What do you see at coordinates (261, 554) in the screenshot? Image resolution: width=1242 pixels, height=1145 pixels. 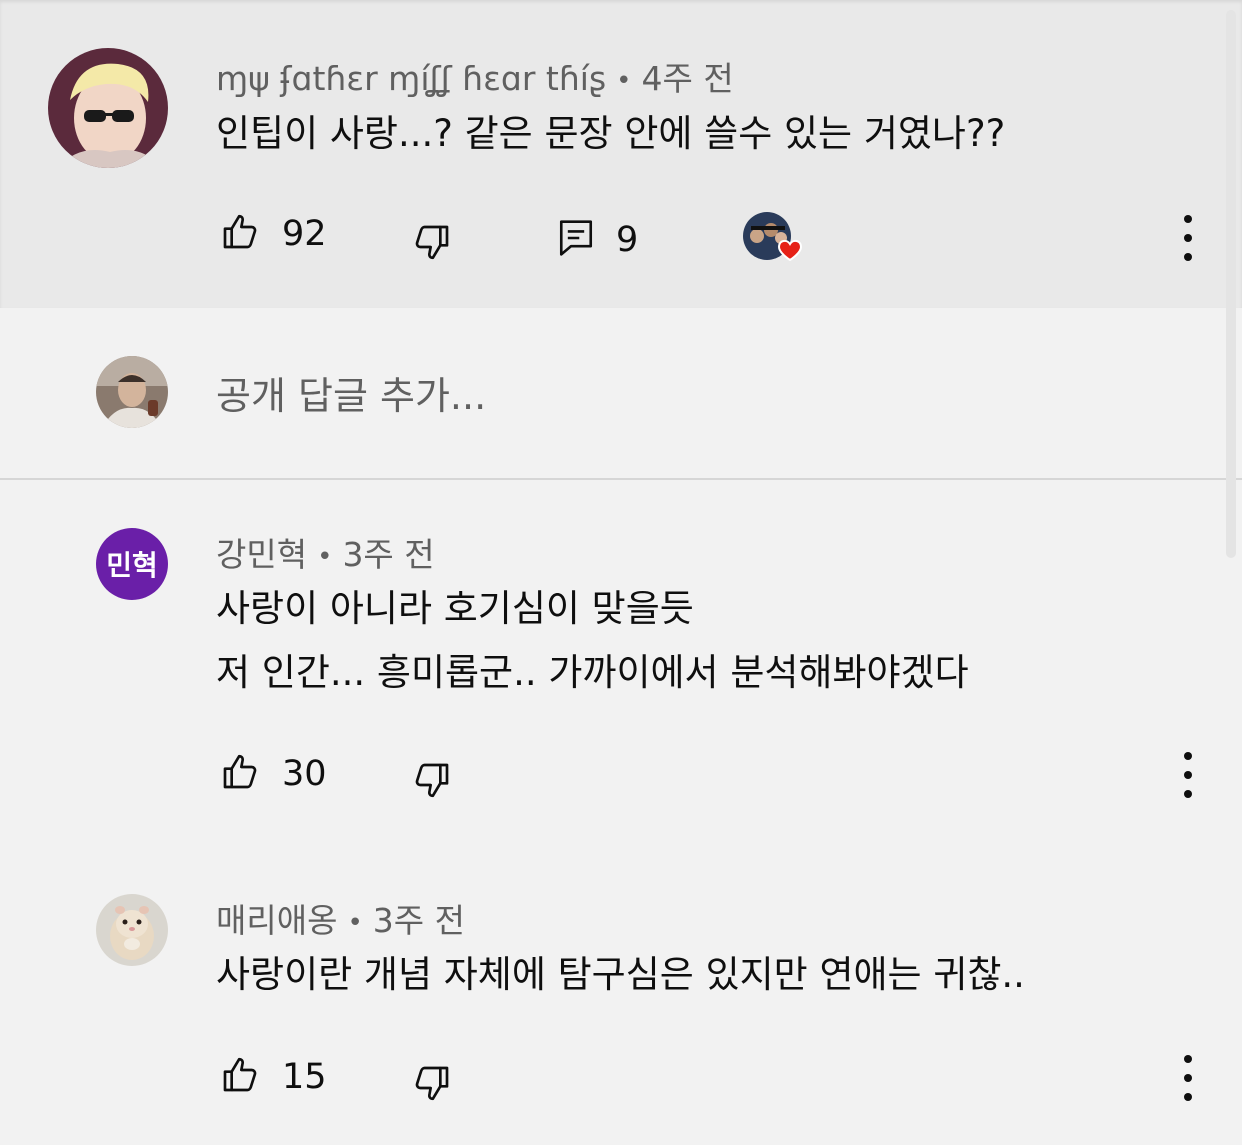 I see `reply-author-name: 강민혁` at bounding box center [261, 554].